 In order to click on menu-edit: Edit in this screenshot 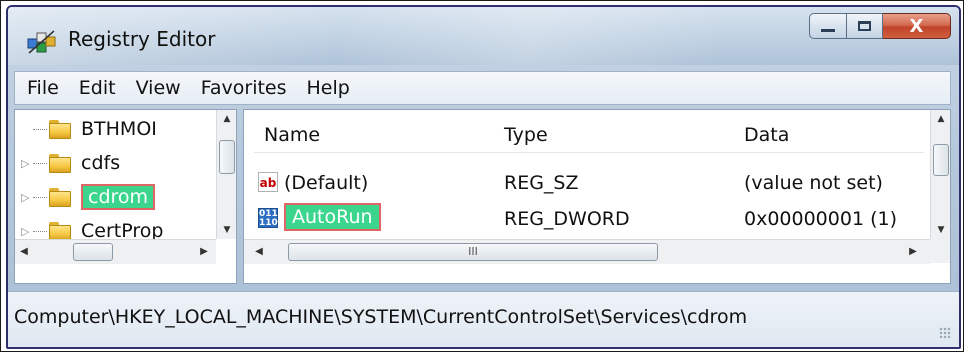, I will do `click(97, 88)`.